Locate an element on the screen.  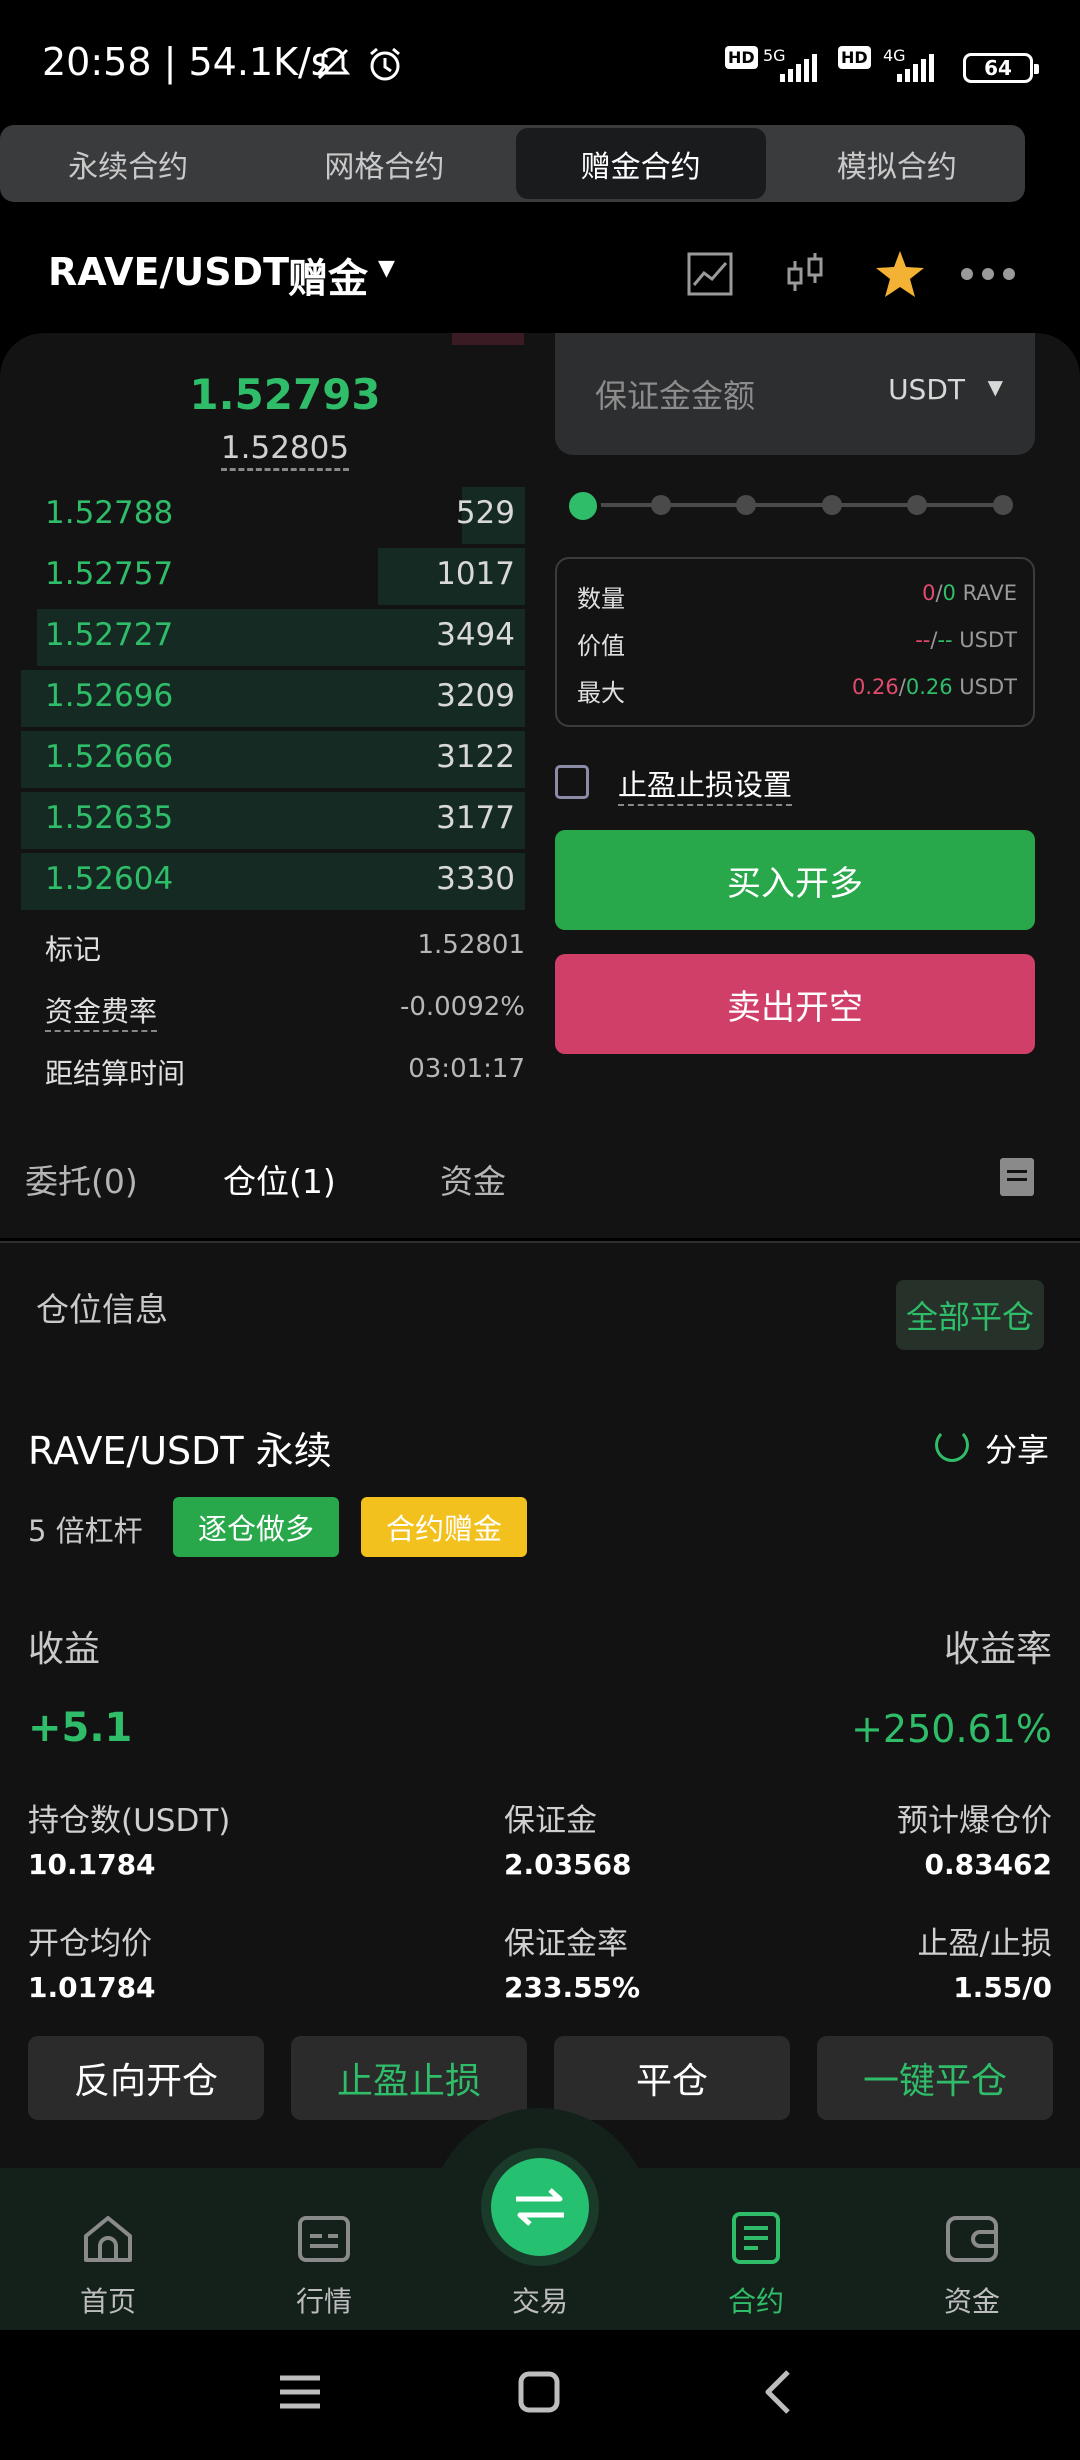
nav-home: 首页 is located at coordinates (108, 2265).